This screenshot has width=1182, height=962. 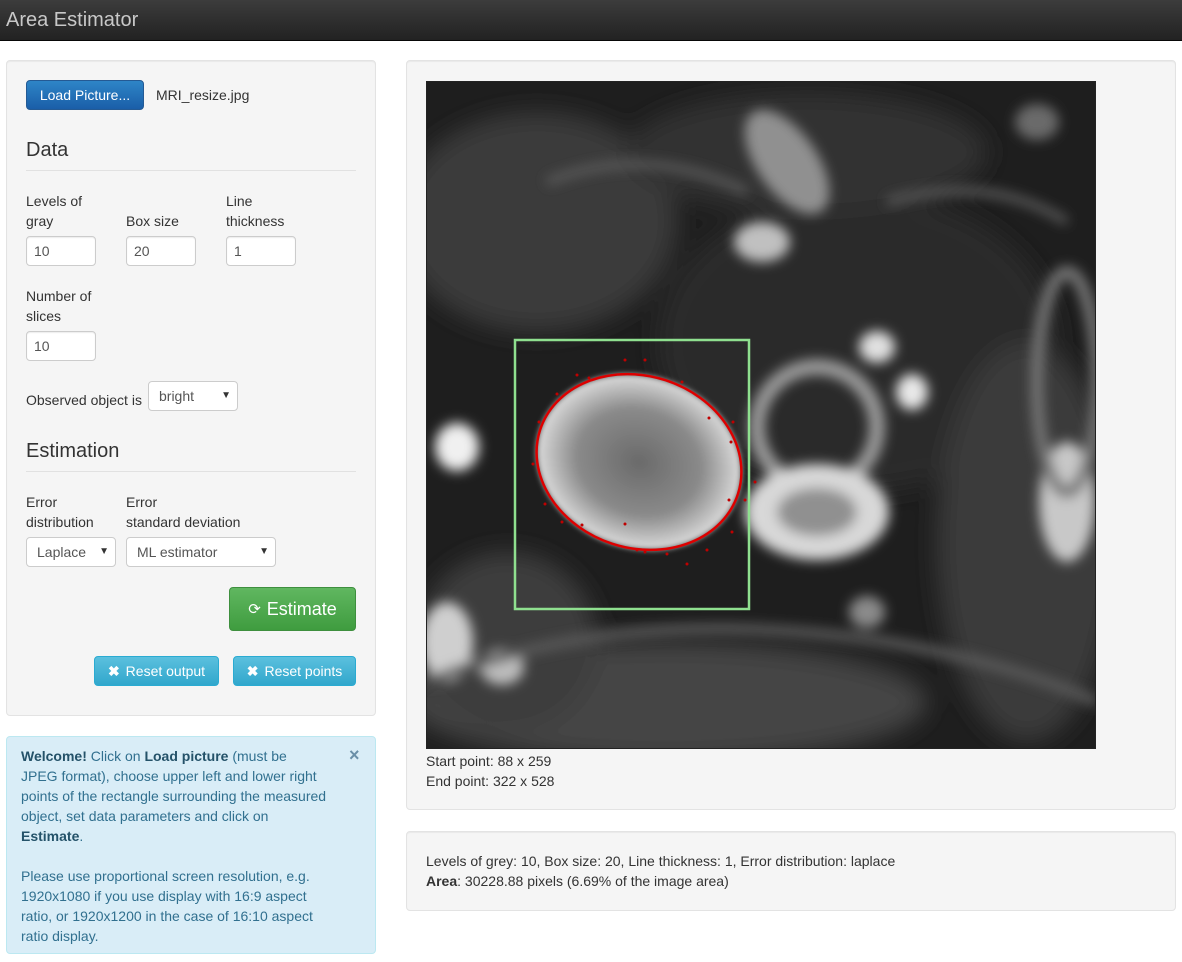 I want to click on app-title: Area Estimator, so click(x=72, y=20).